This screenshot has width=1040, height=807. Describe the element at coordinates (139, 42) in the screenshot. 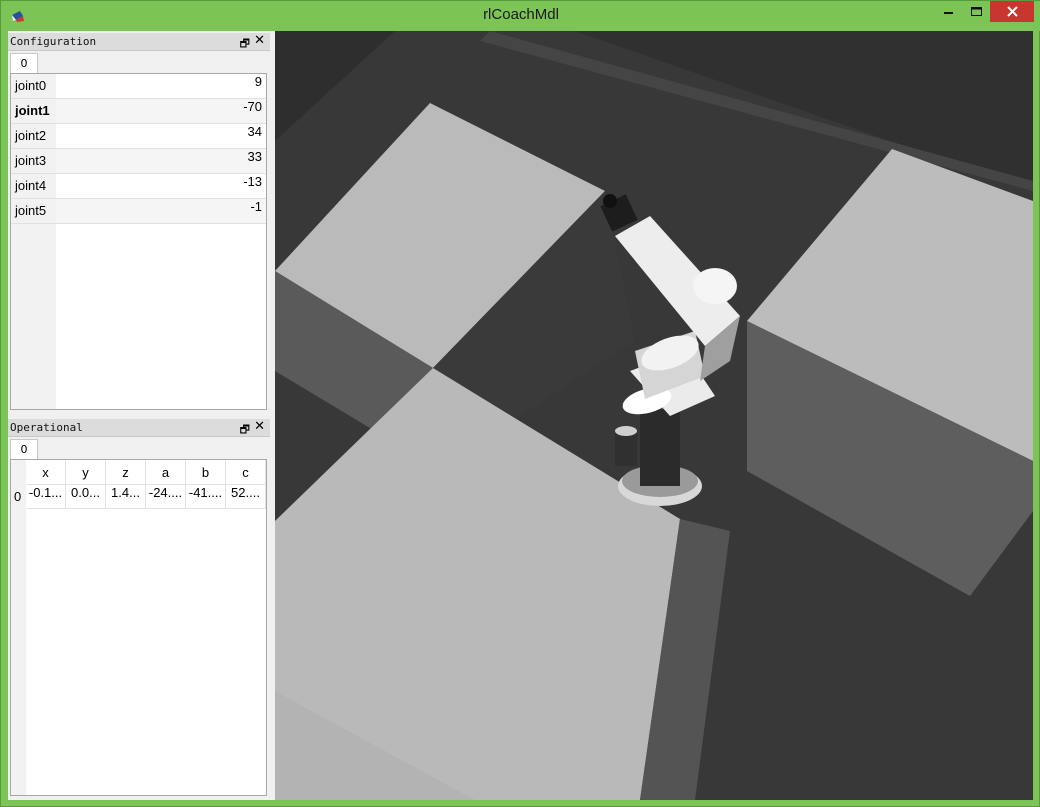

I see `configuration-dock-titlebar: Configuration 🗗 ✕` at that location.